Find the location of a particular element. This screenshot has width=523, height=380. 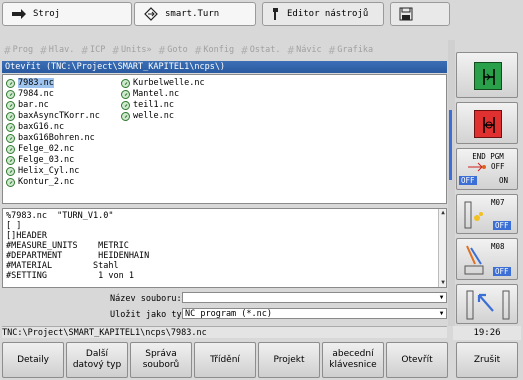

tab-smart-turn: smart.Turn is located at coordinates (195, 14).